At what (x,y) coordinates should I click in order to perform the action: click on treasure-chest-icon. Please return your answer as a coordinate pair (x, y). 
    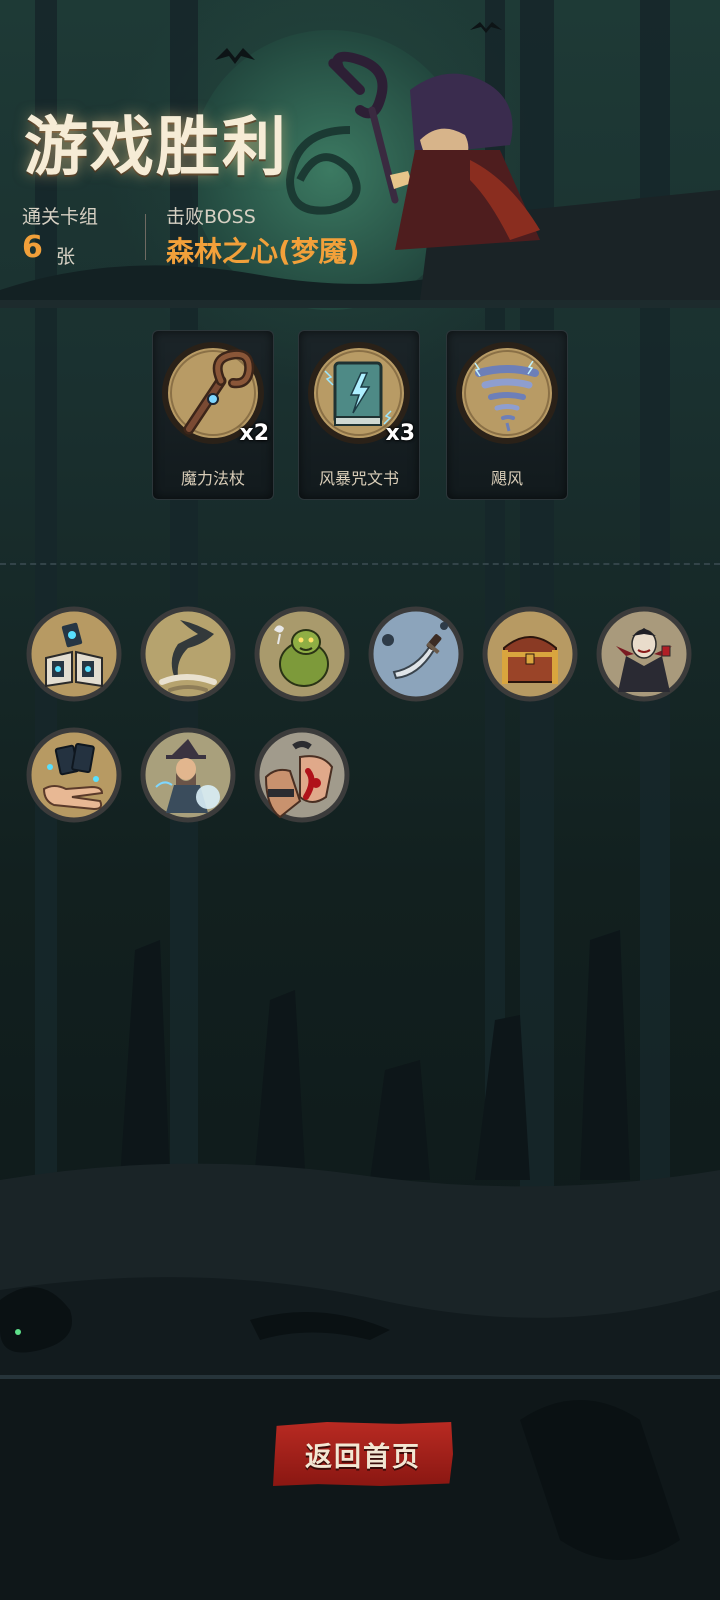
    Looking at the image, I should click on (530, 654).